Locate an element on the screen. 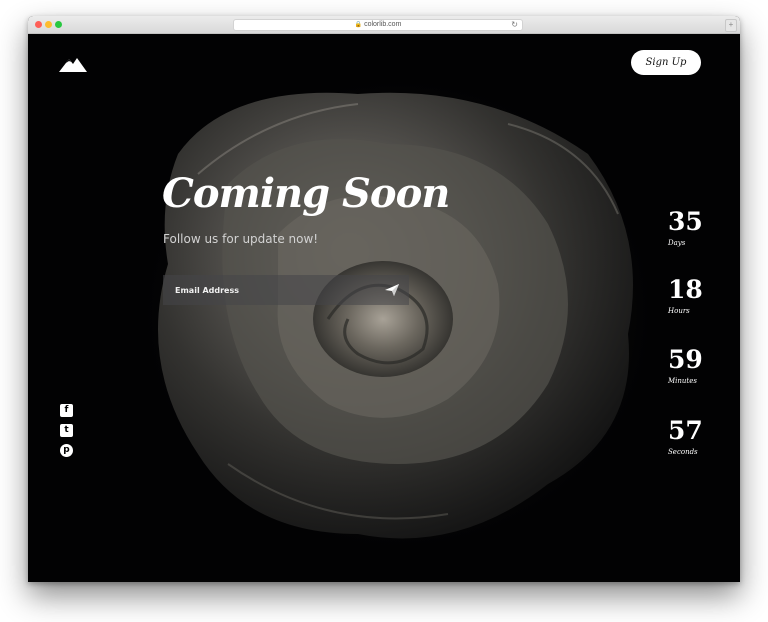 Image resolution: width=768 pixels, height=622 pixels. minimize-window-button is located at coordinates (48, 24).